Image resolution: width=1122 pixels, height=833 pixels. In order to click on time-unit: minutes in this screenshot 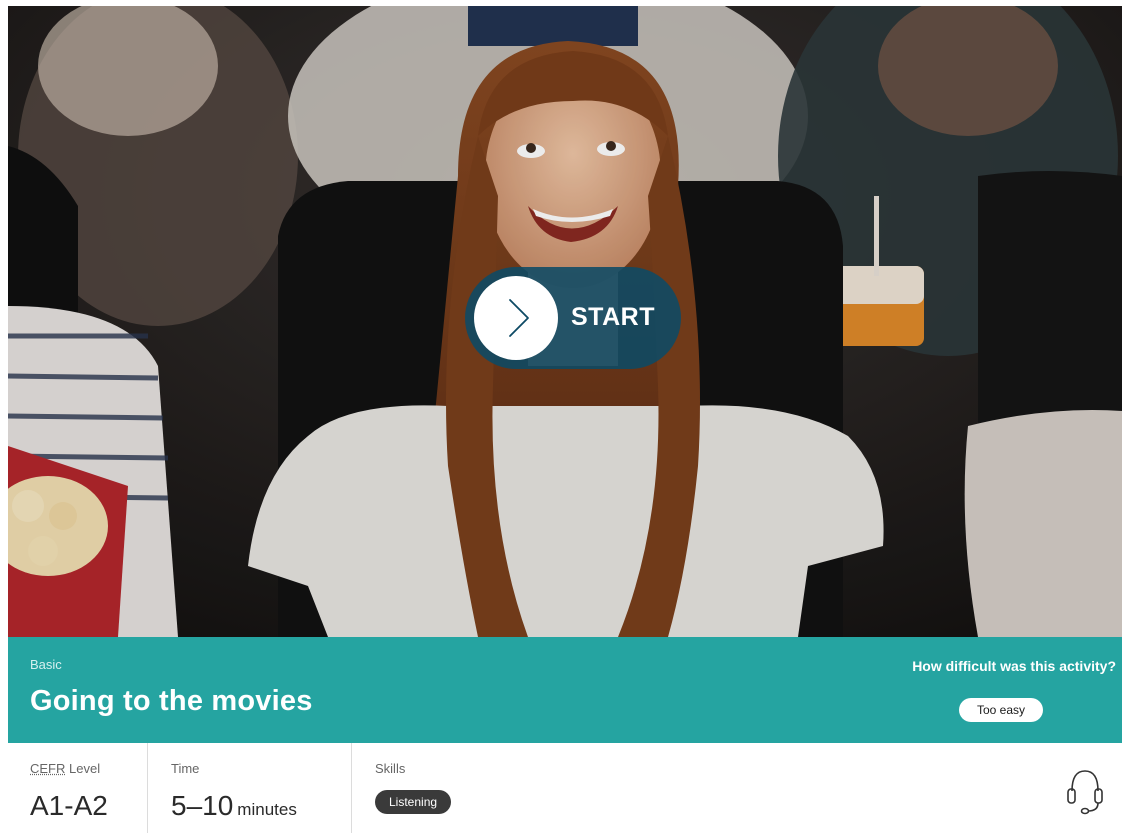, I will do `click(267, 809)`.